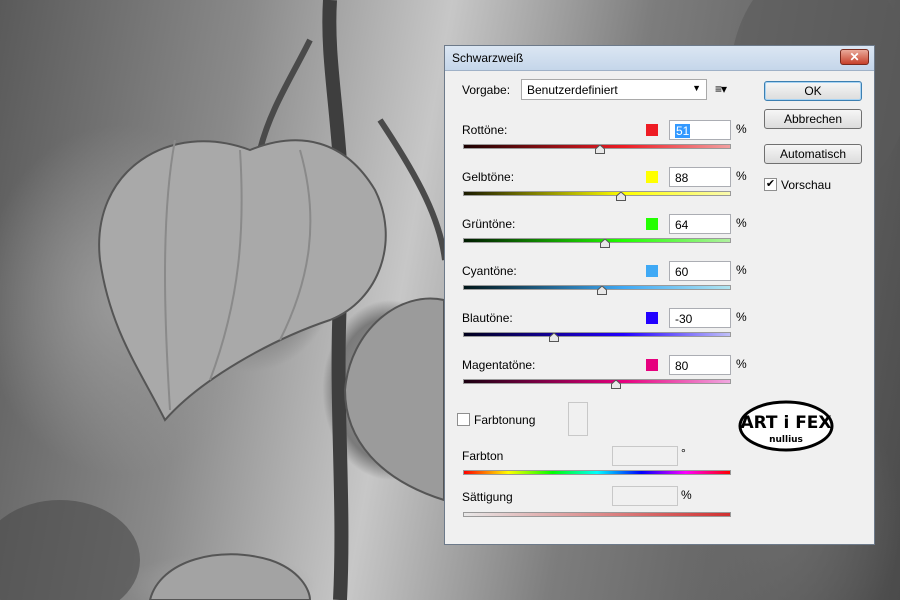 This screenshot has height=600, width=900. I want to click on preset-menu-icon: ≡▾, so click(721, 89).